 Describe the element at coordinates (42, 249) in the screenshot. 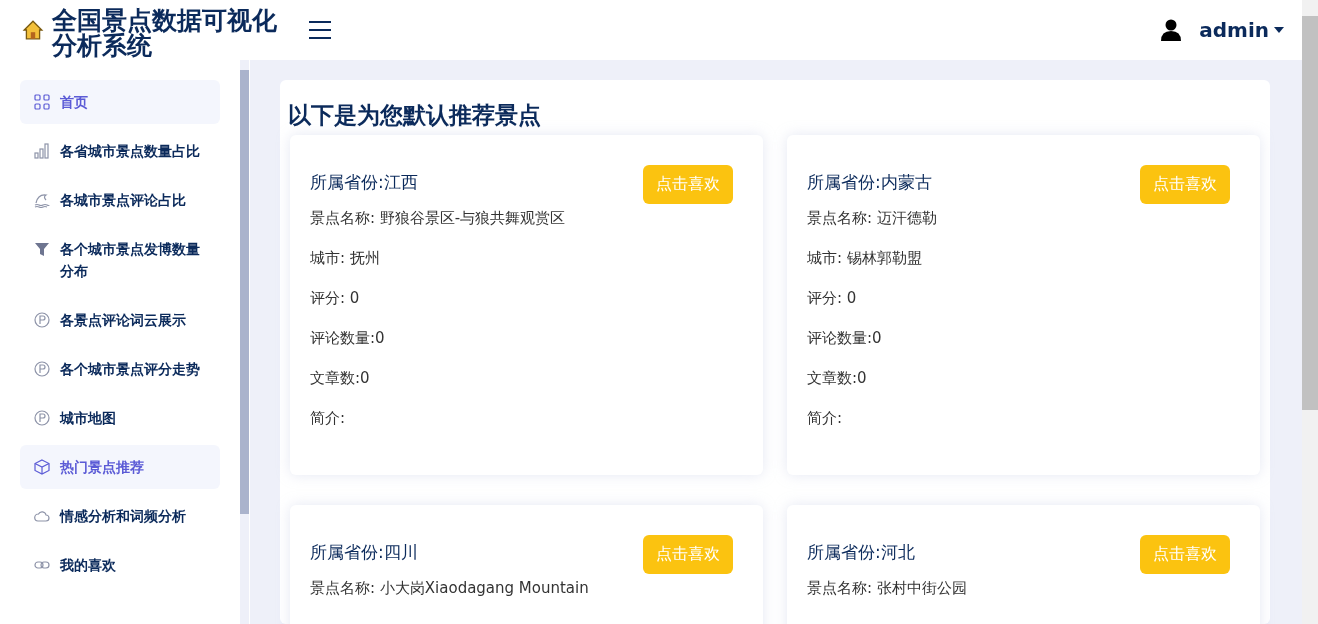

I see `funnel-icon` at that location.